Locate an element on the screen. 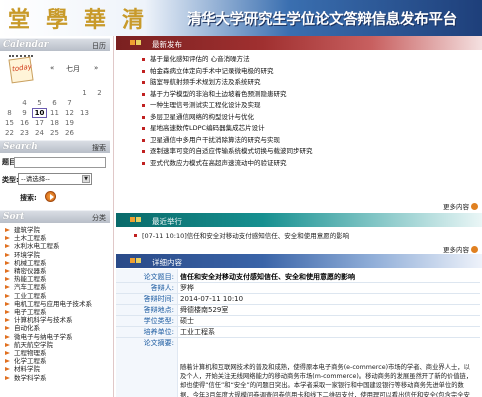 This screenshot has width=482, height=397. next-month-button: » is located at coordinates (96, 68).